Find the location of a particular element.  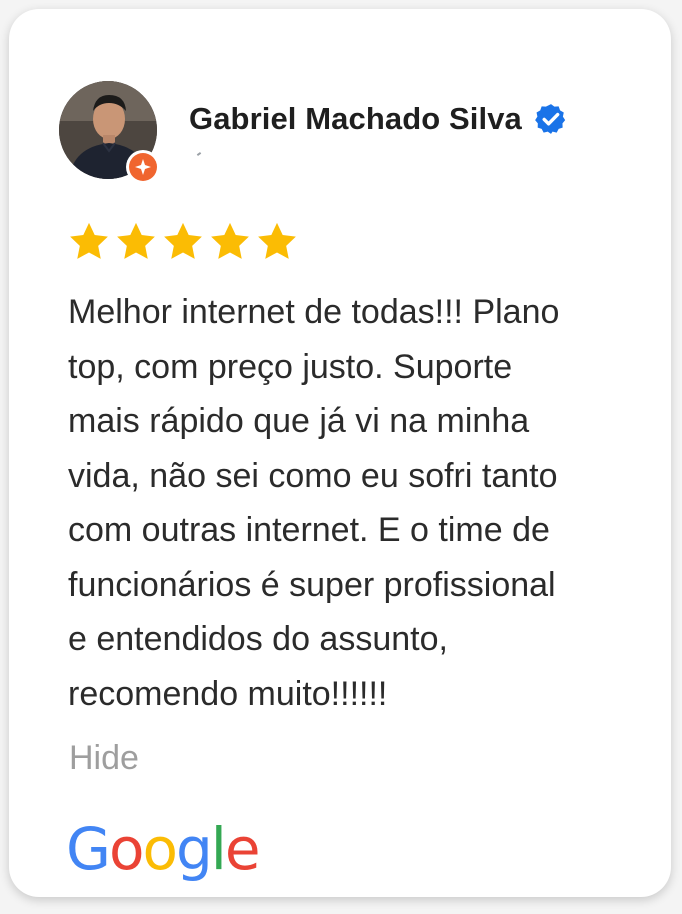

star-rating is located at coordinates (183, 242).